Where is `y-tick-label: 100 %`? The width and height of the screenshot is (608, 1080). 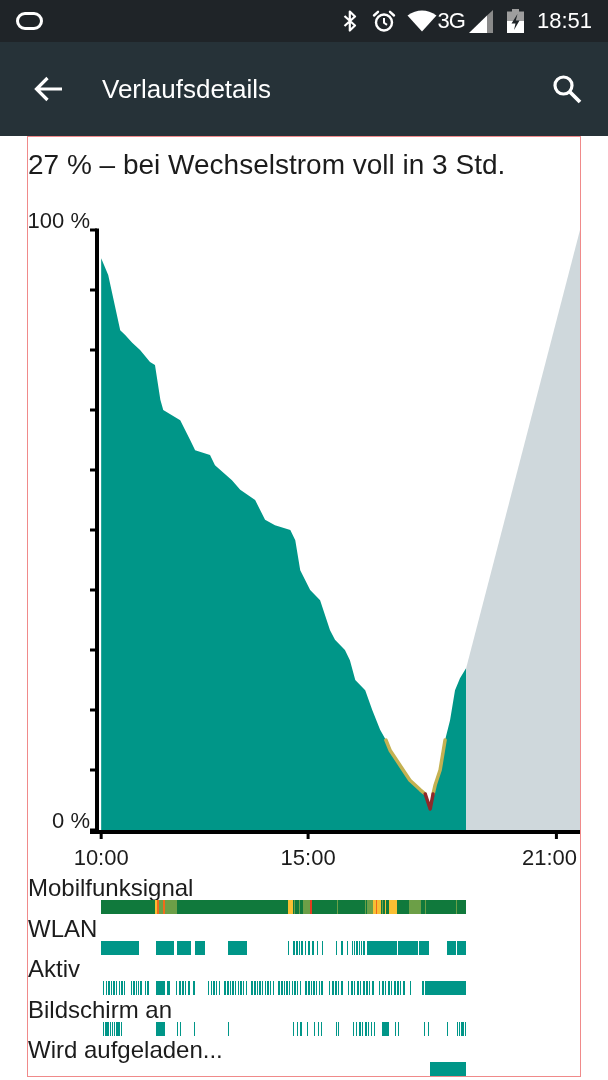
y-tick-label: 100 % is located at coordinates (59, 220).